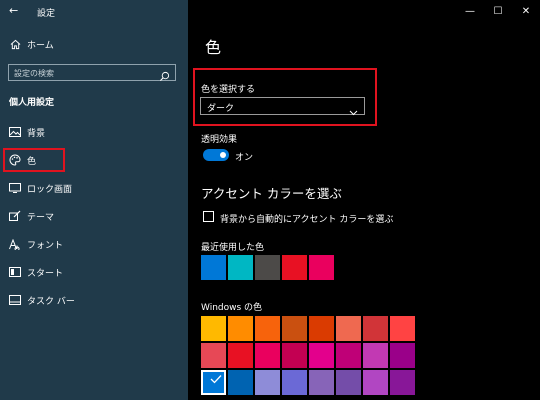  What do you see at coordinates (51, 301) in the screenshot?
I see `sidebar-item-label: タスク バー` at bounding box center [51, 301].